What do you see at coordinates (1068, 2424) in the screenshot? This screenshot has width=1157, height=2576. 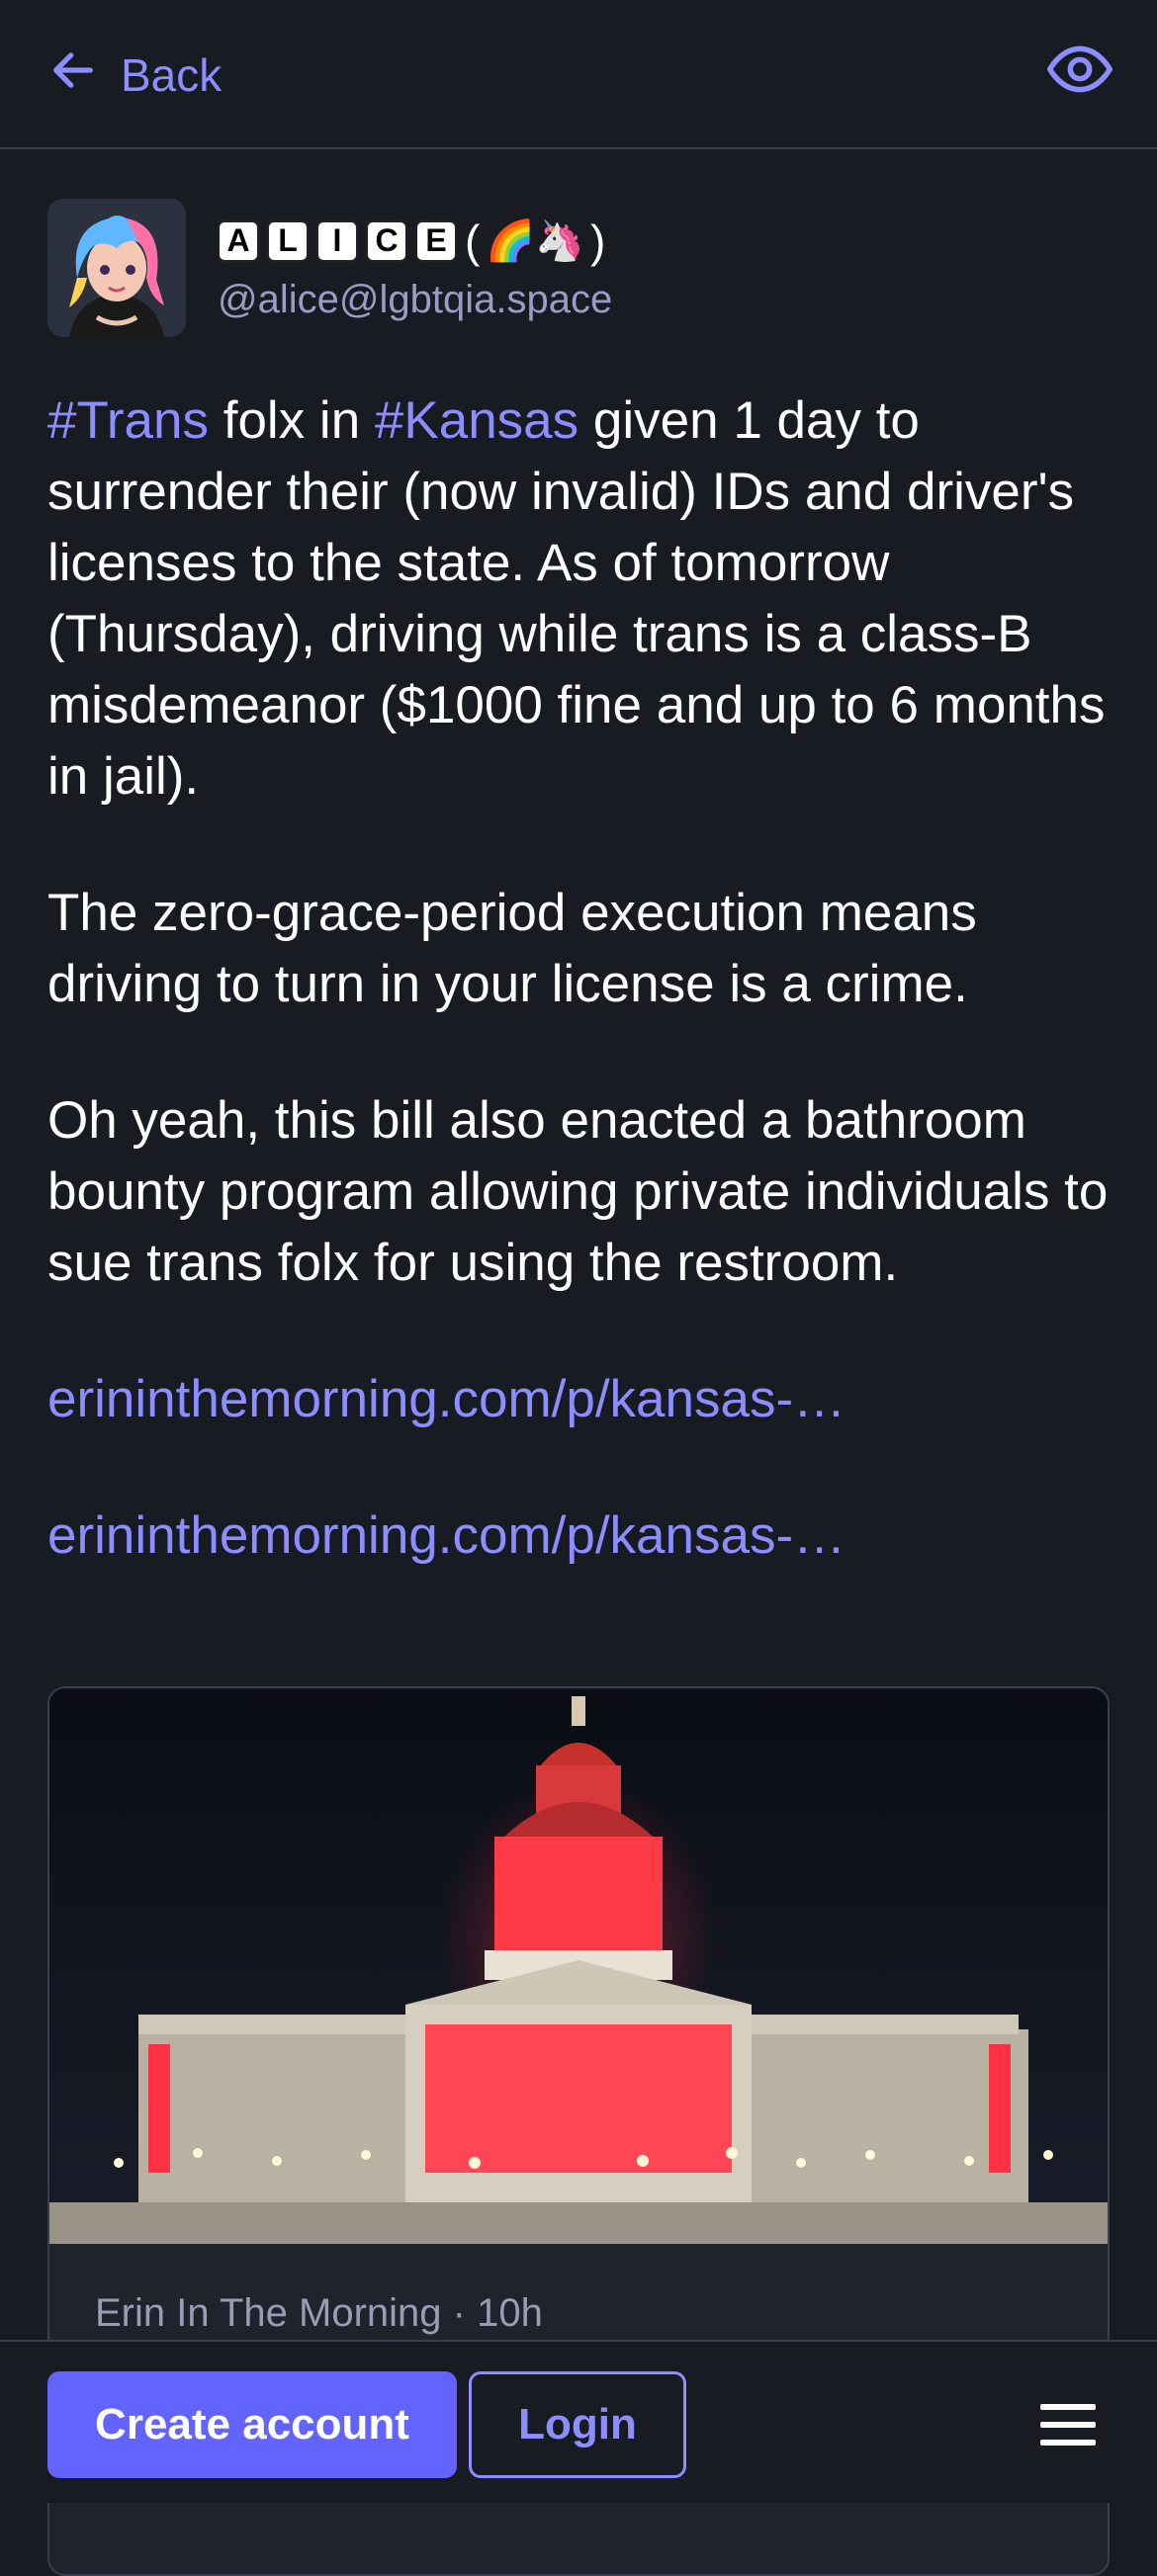 I see `hamburger-menu-icon` at bounding box center [1068, 2424].